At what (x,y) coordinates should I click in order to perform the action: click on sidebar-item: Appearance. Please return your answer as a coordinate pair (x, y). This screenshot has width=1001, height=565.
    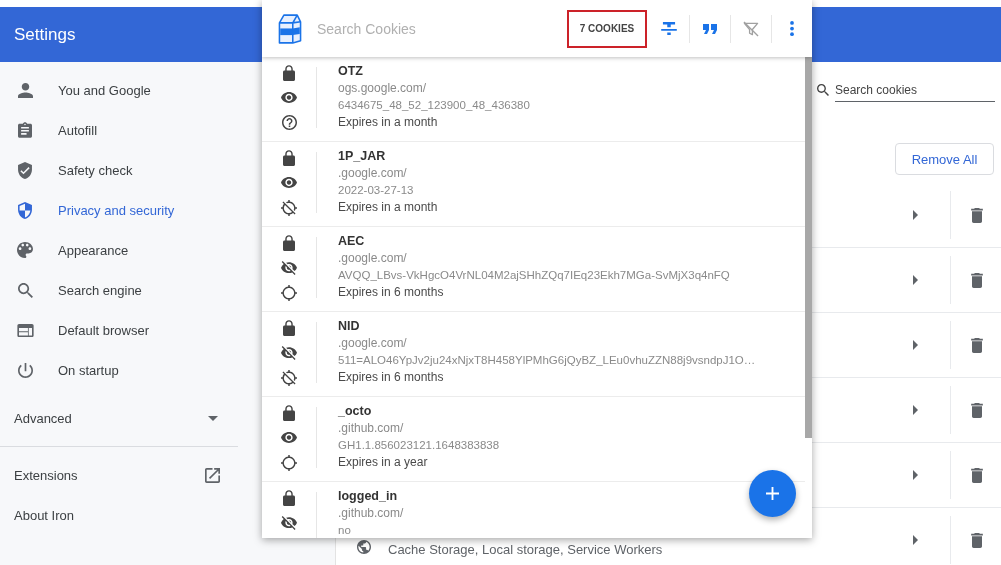
    Looking at the image, I should click on (120, 250).